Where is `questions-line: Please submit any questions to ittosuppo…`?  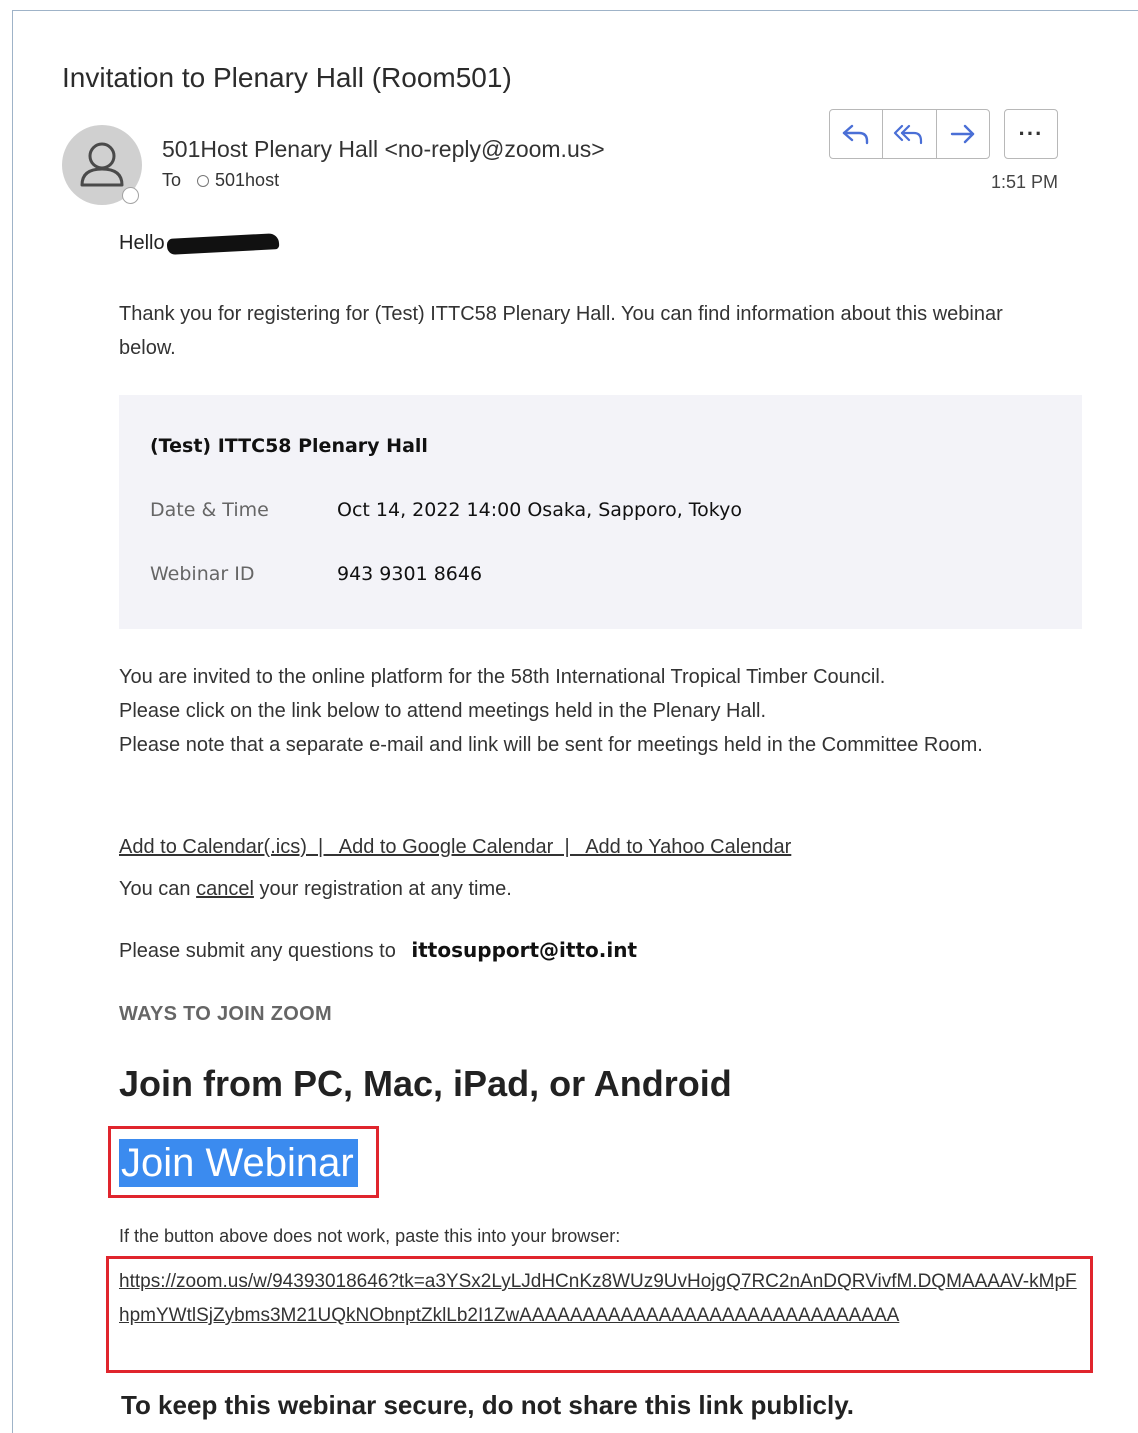
questions-line: Please submit any questions to ittosuppo… is located at coordinates (378, 950).